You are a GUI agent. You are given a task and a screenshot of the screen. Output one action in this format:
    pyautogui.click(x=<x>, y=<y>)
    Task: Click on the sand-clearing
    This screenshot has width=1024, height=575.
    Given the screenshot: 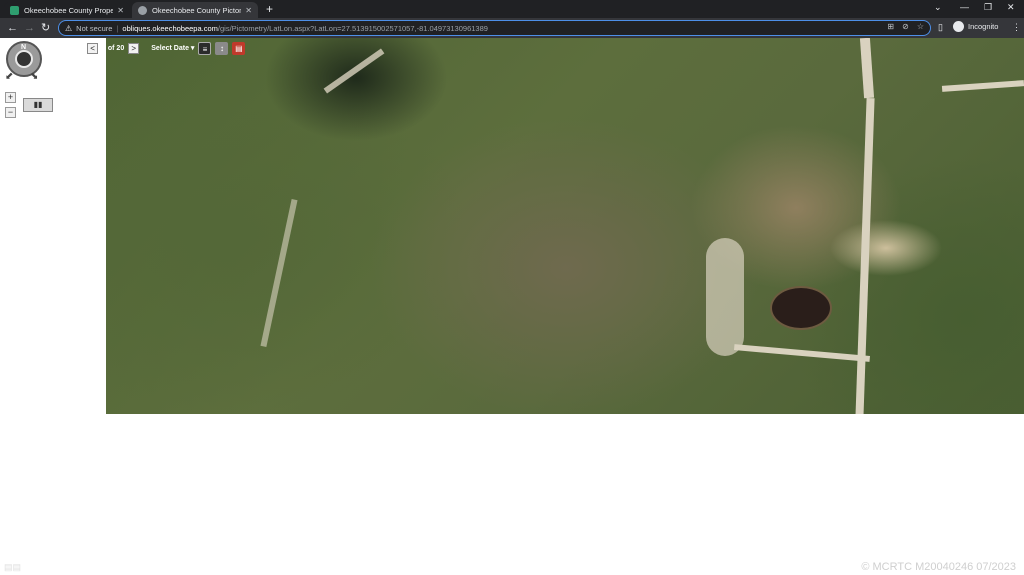 What is the action you would take?
    pyautogui.click(x=725, y=297)
    